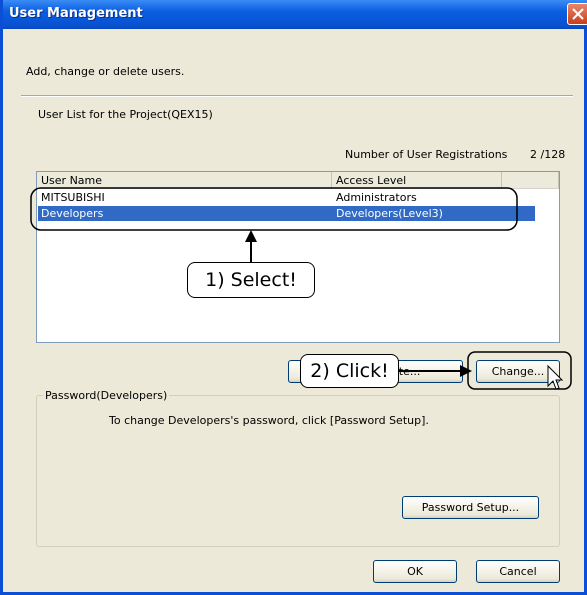  Describe the element at coordinates (286, 213) in the screenshot. I see `list-item-selected: Developers Developers(Level3)` at that location.